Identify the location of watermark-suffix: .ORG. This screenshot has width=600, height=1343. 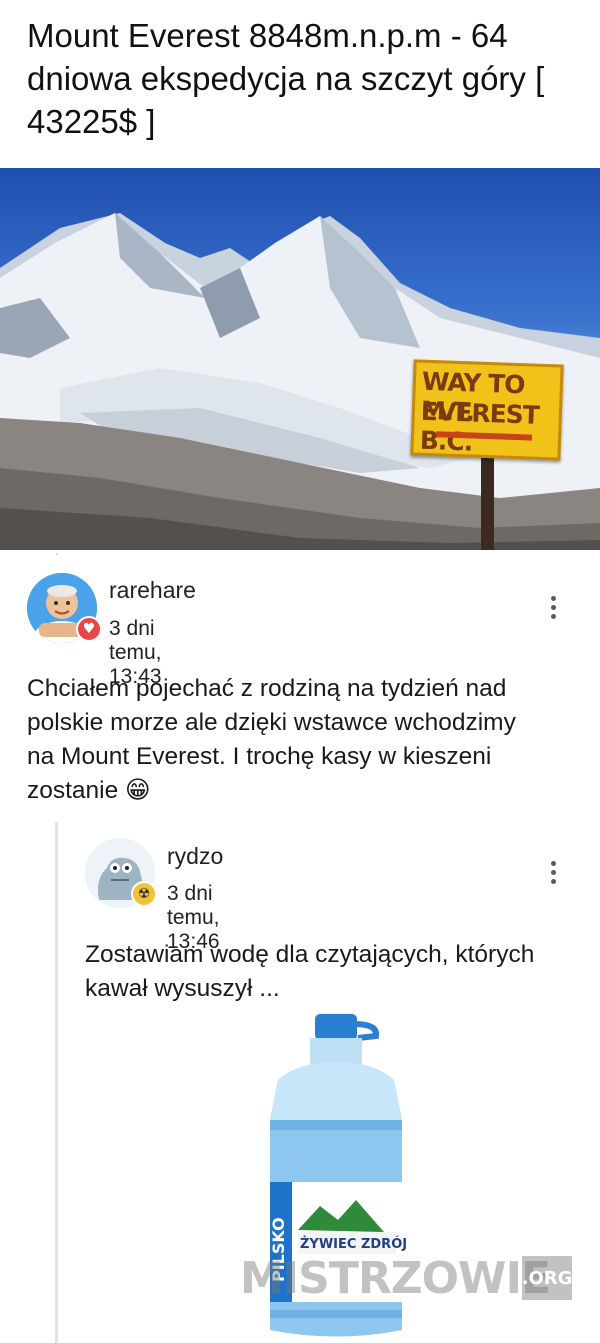
(547, 1278).